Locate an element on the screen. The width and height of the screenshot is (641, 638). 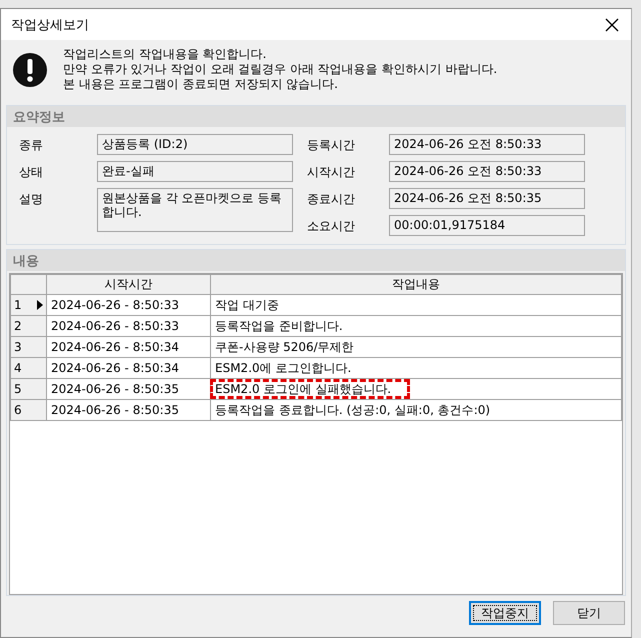
field-label: 종류 is located at coordinates (31, 145).